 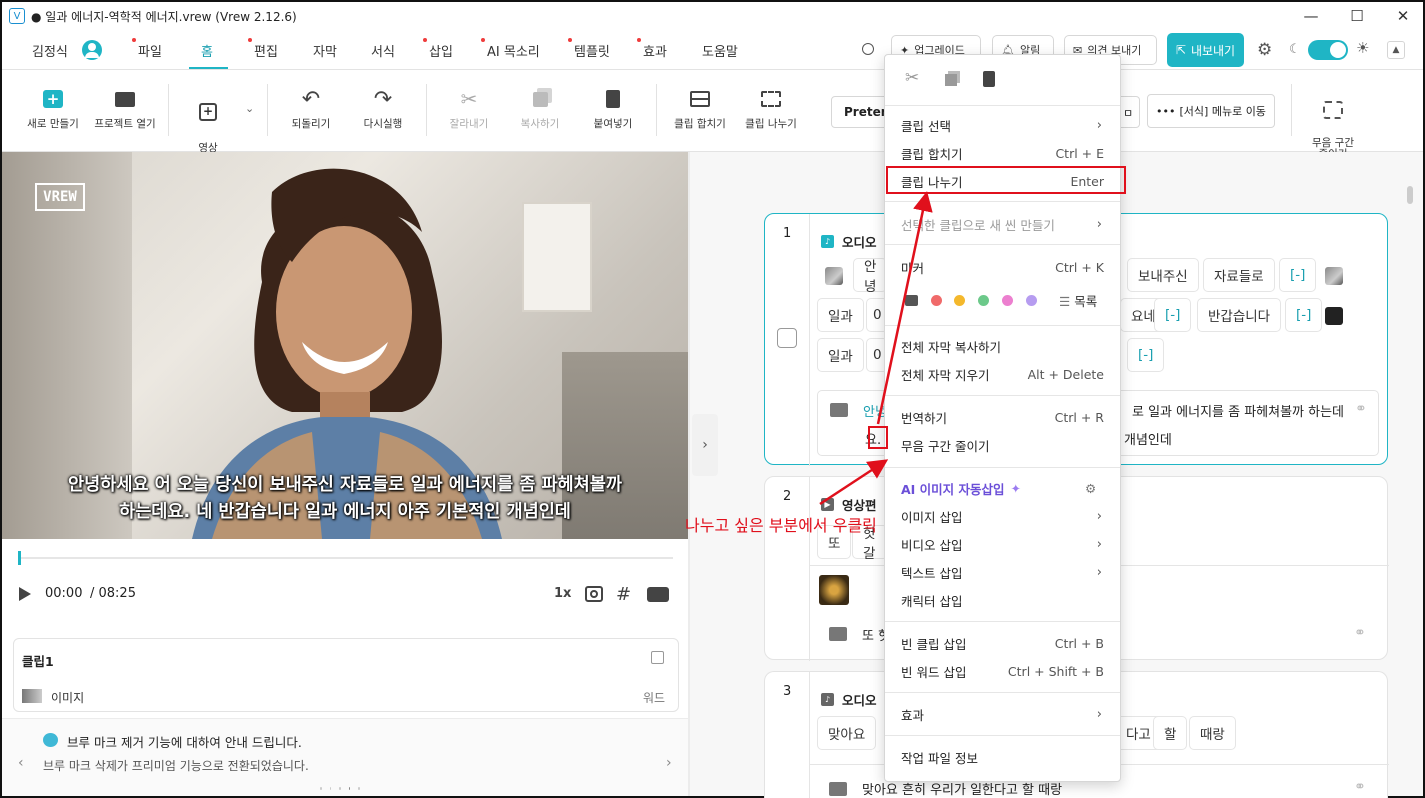 I want to click on menu-insert-character: 캐릭터 삽입, so click(x=1002, y=600).